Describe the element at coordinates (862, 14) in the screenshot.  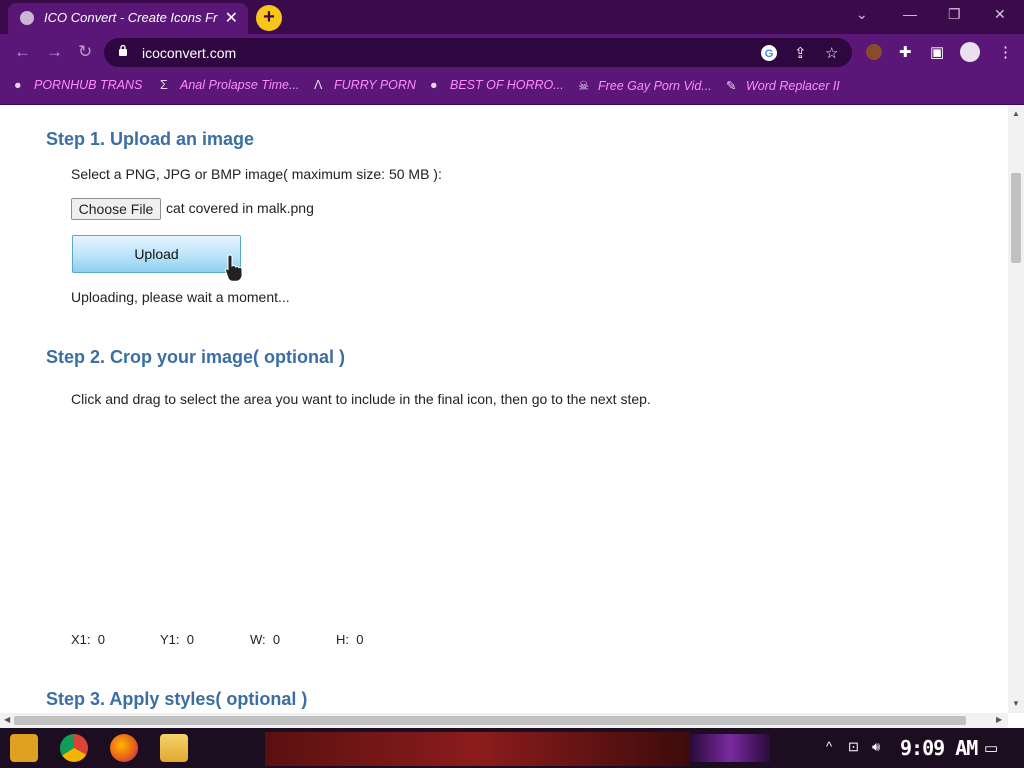
I see `tab-search-icon: ⌄` at that location.